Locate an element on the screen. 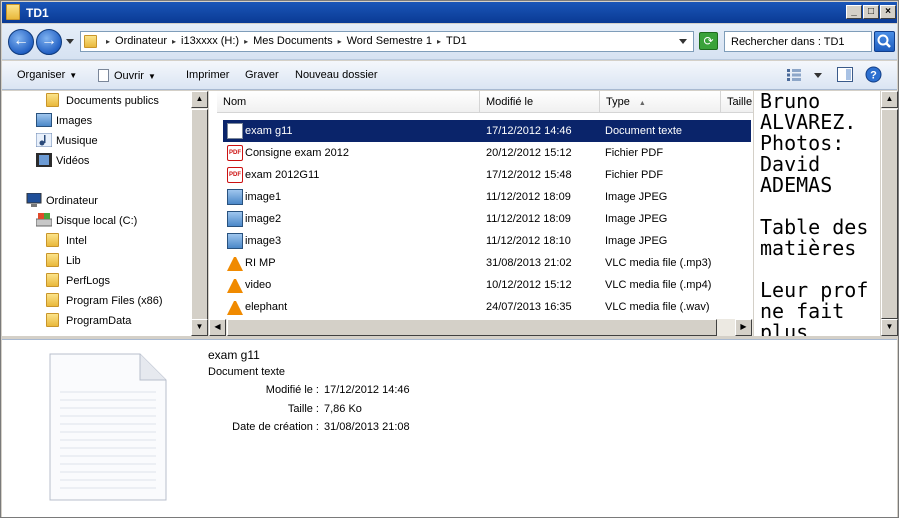 This screenshot has height=518, width=899. back-button: ← is located at coordinates (21, 42).